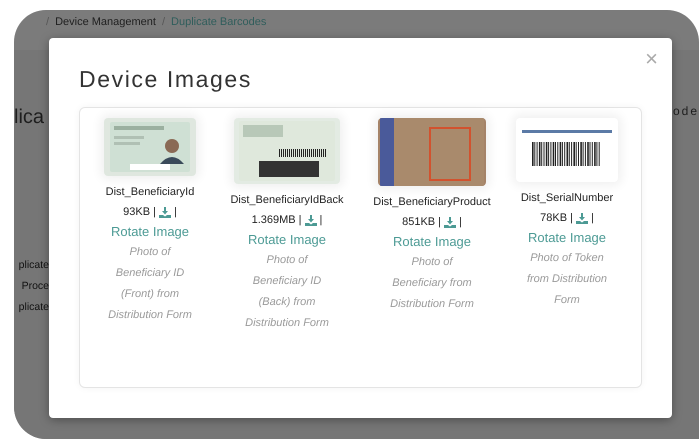 The image size is (699, 439). Describe the element at coordinates (556, 218) in the screenshot. I see `file-size: 78KB |` at that location.